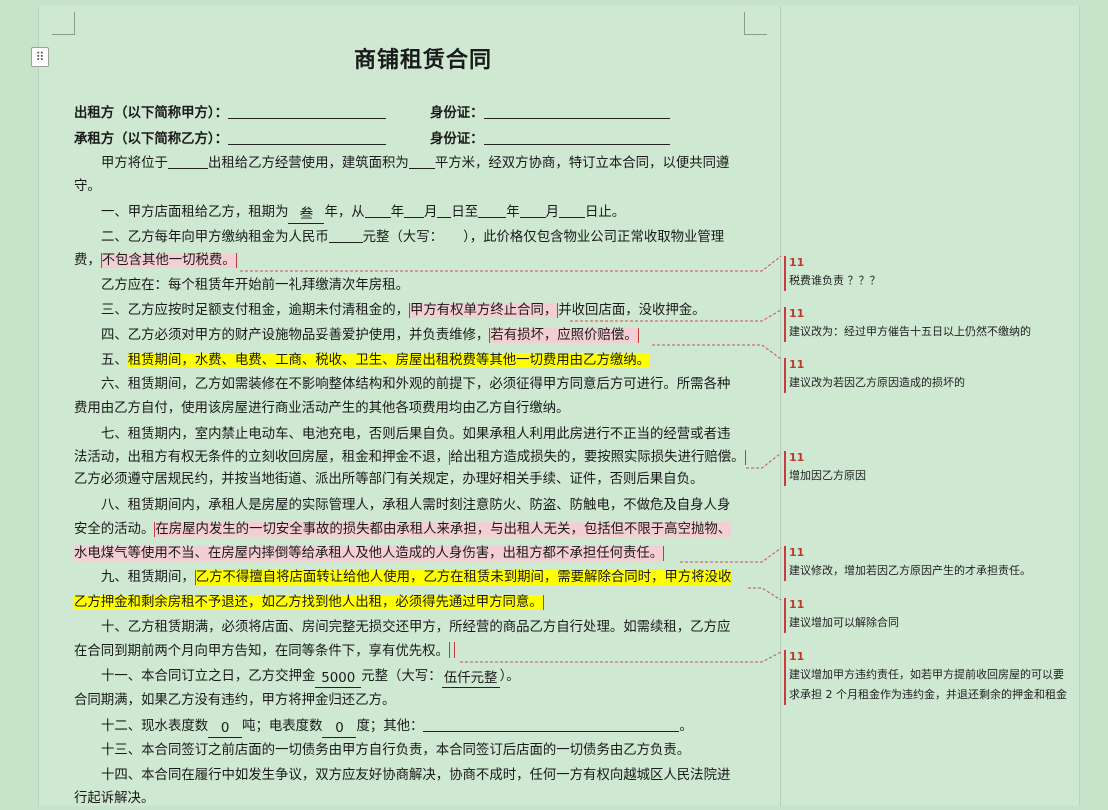  I want to click on comment-card: 11 税费谁负责 ？？？, so click(926, 273).